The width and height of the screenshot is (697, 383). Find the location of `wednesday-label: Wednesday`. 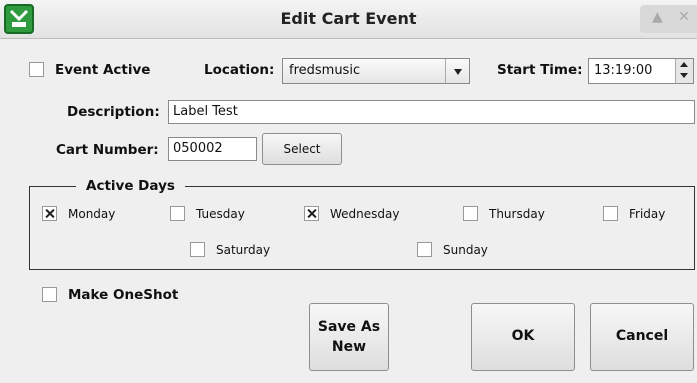

wednesday-label: Wednesday is located at coordinates (365, 214).